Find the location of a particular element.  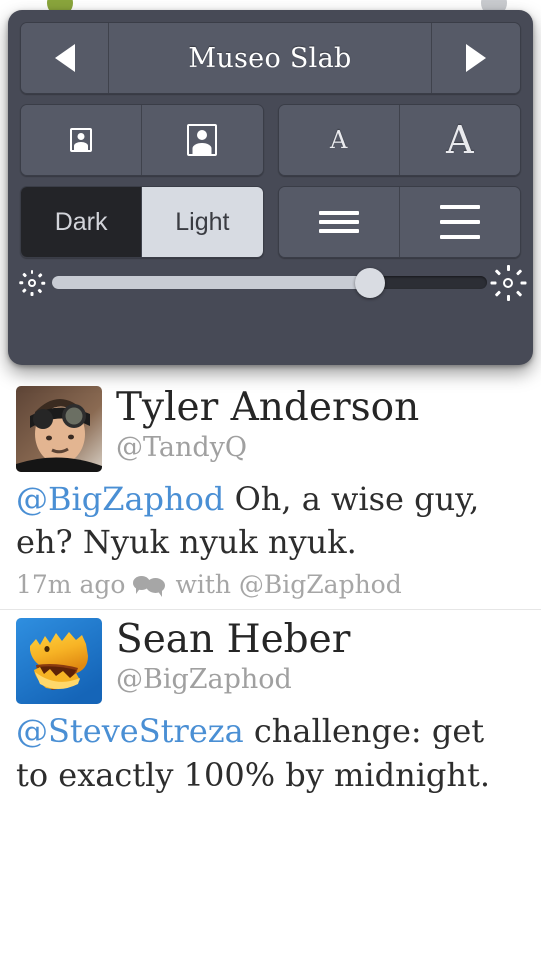

letter-a-large-icon: A is located at coordinates (460, 140).